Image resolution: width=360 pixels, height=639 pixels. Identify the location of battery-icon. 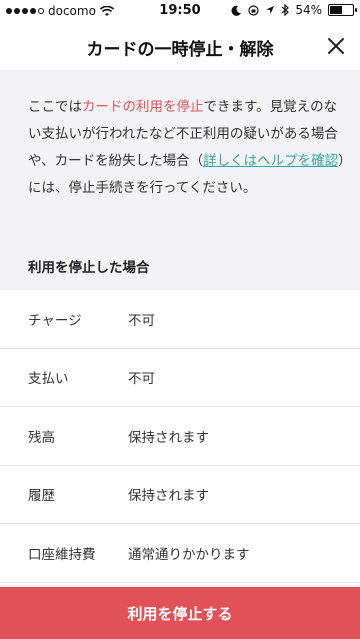
(342, 10).